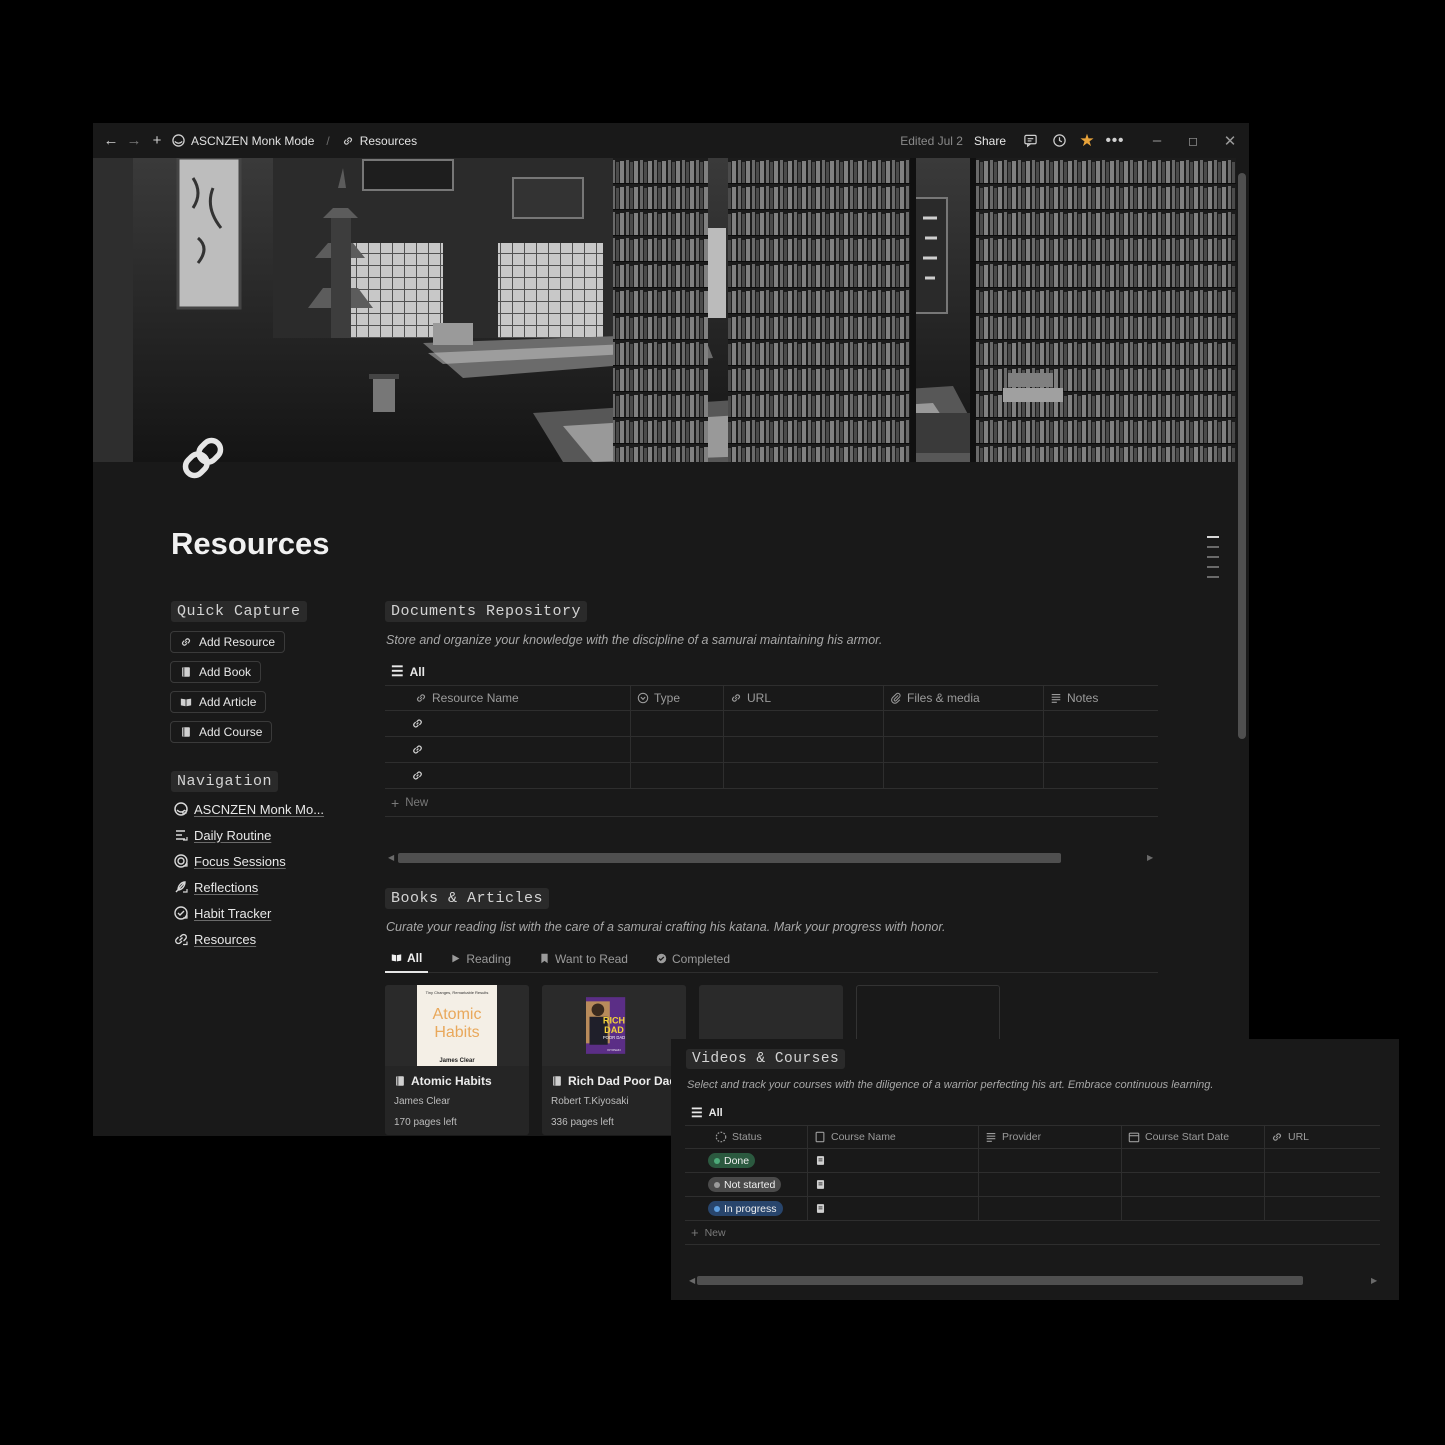 The image size is (1445, 1445). What do you see at coordinates (1157, 141) in the screenshot?
I see `minimize-icon: –` at bounding box center [1157, 141].